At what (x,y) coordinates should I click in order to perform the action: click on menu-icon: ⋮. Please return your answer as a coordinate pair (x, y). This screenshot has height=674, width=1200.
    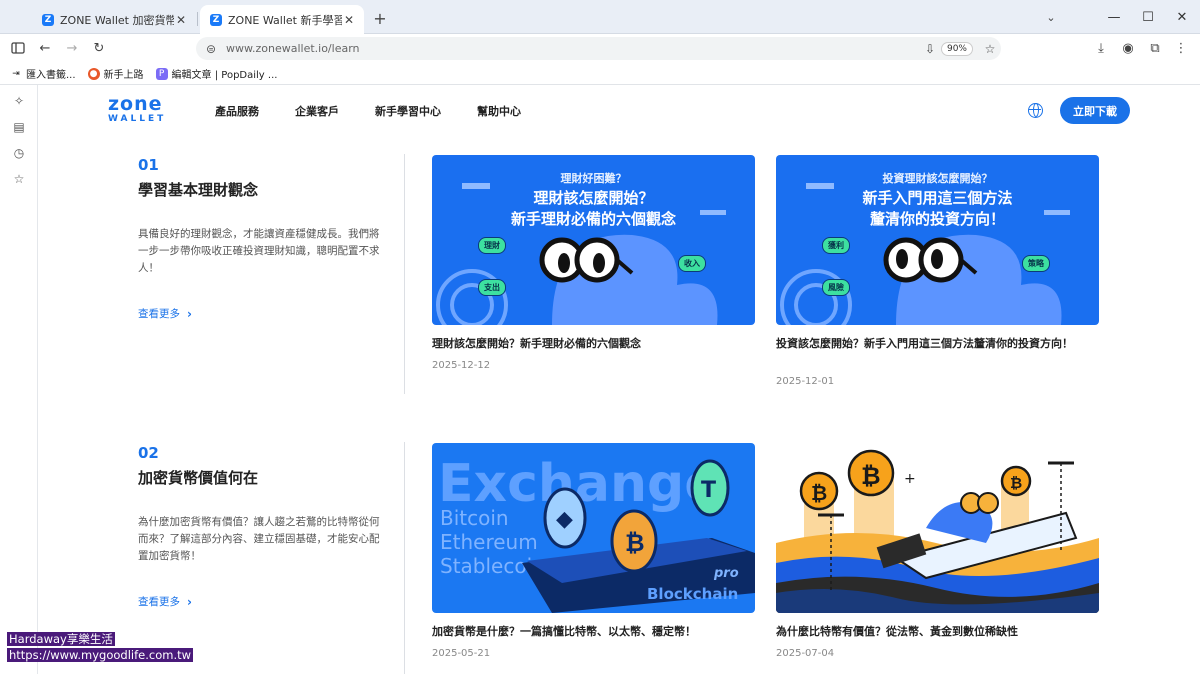
    Looking at the image, I should click on (1181, 48).